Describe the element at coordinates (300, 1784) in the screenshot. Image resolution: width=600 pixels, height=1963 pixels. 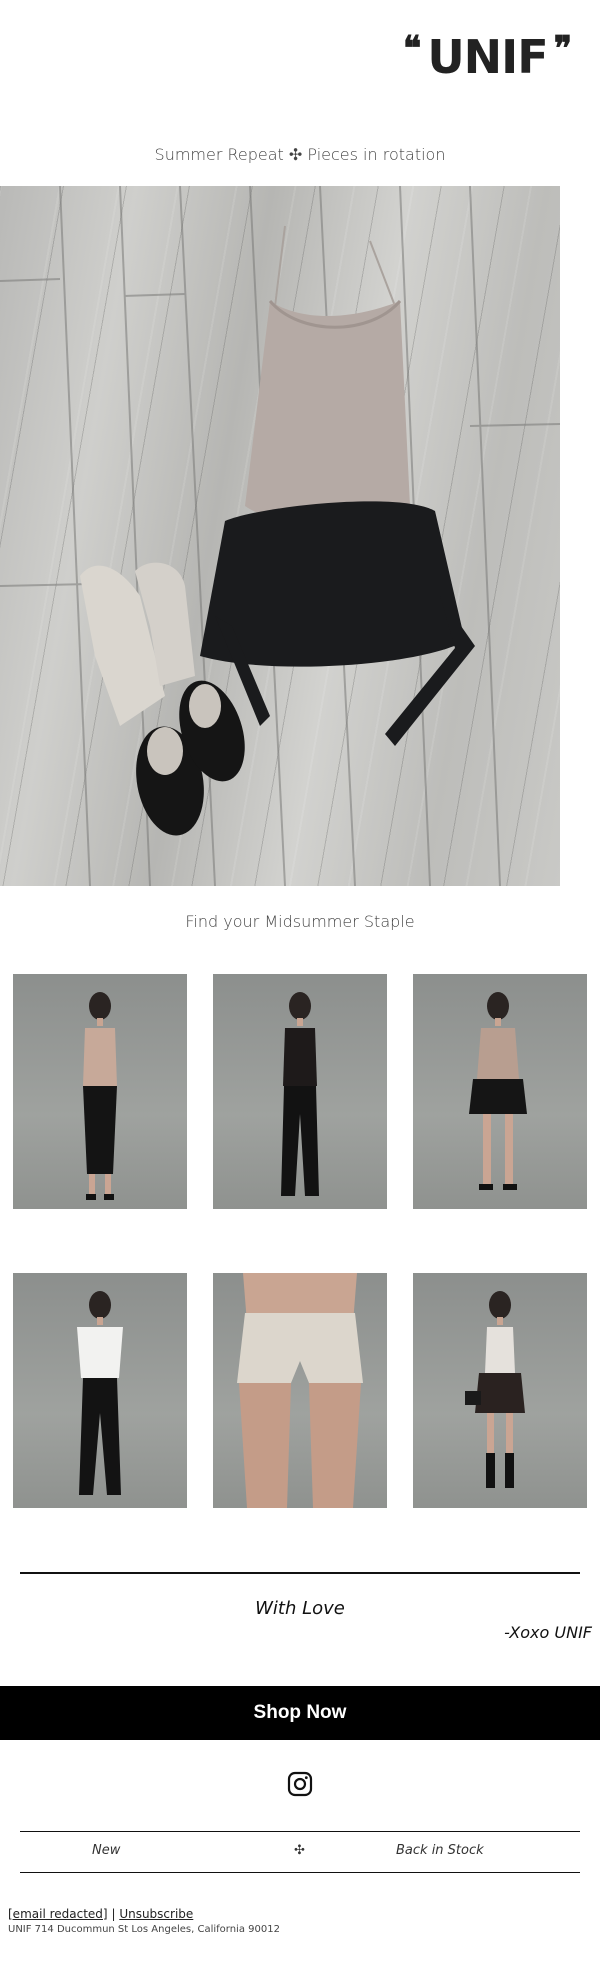
I see `instagram-icon` at that location.